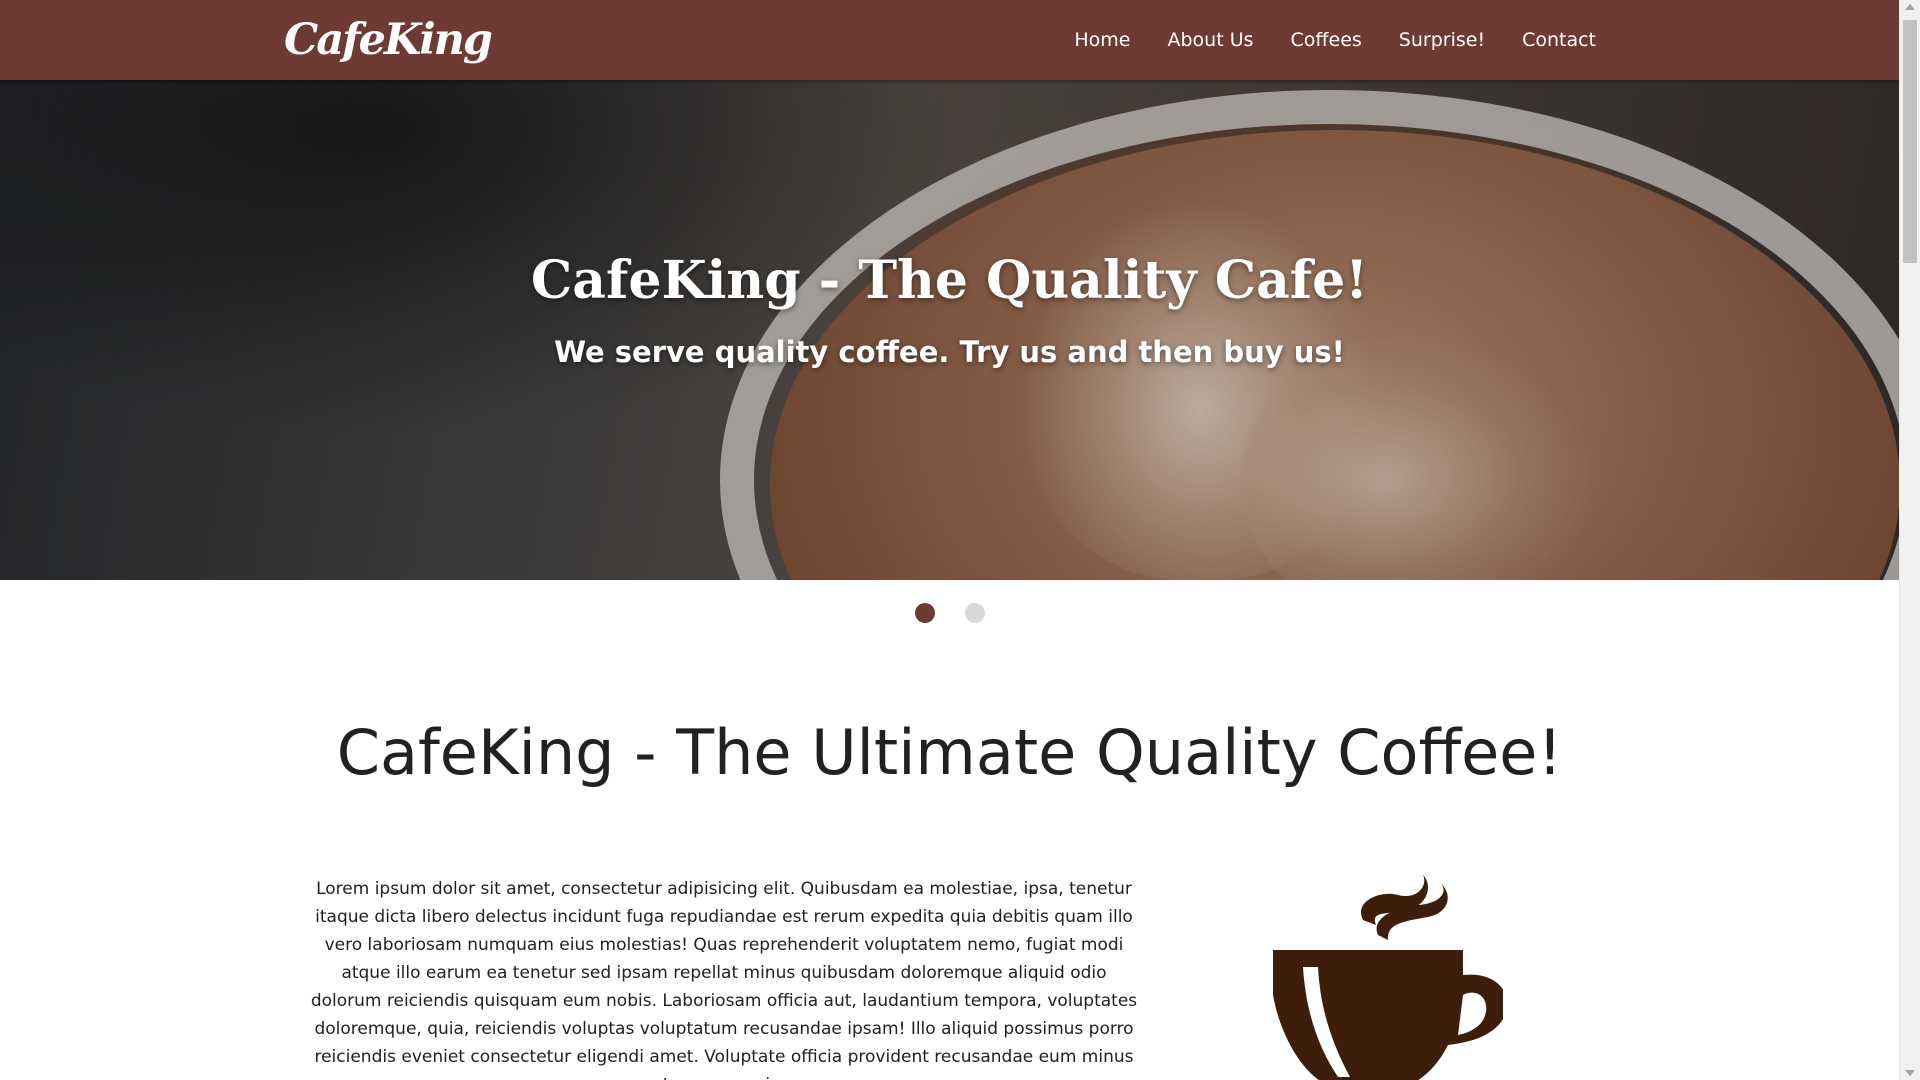  Describe the element at coordinates (1211, 40) in the screenshot. I see `nav-about-us: About Us` at that location.